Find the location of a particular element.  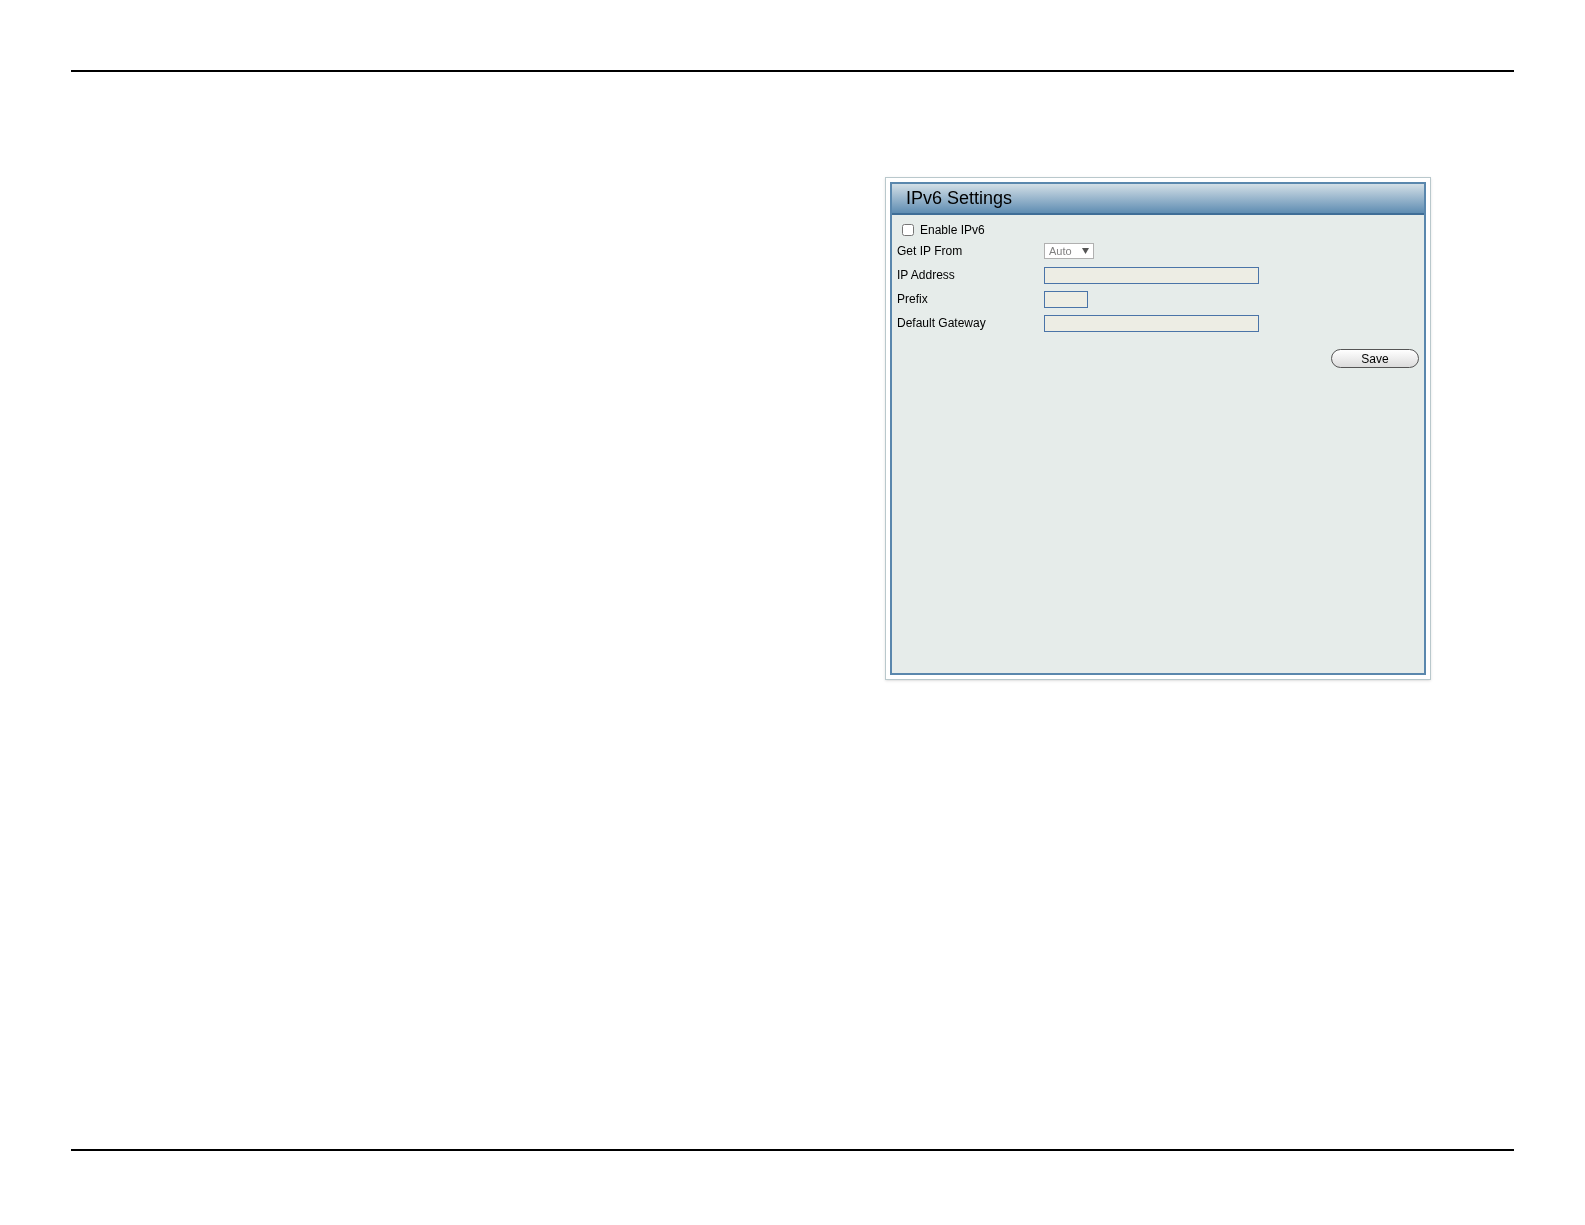

field-label: IP Address is located at coordinates (926, 275).